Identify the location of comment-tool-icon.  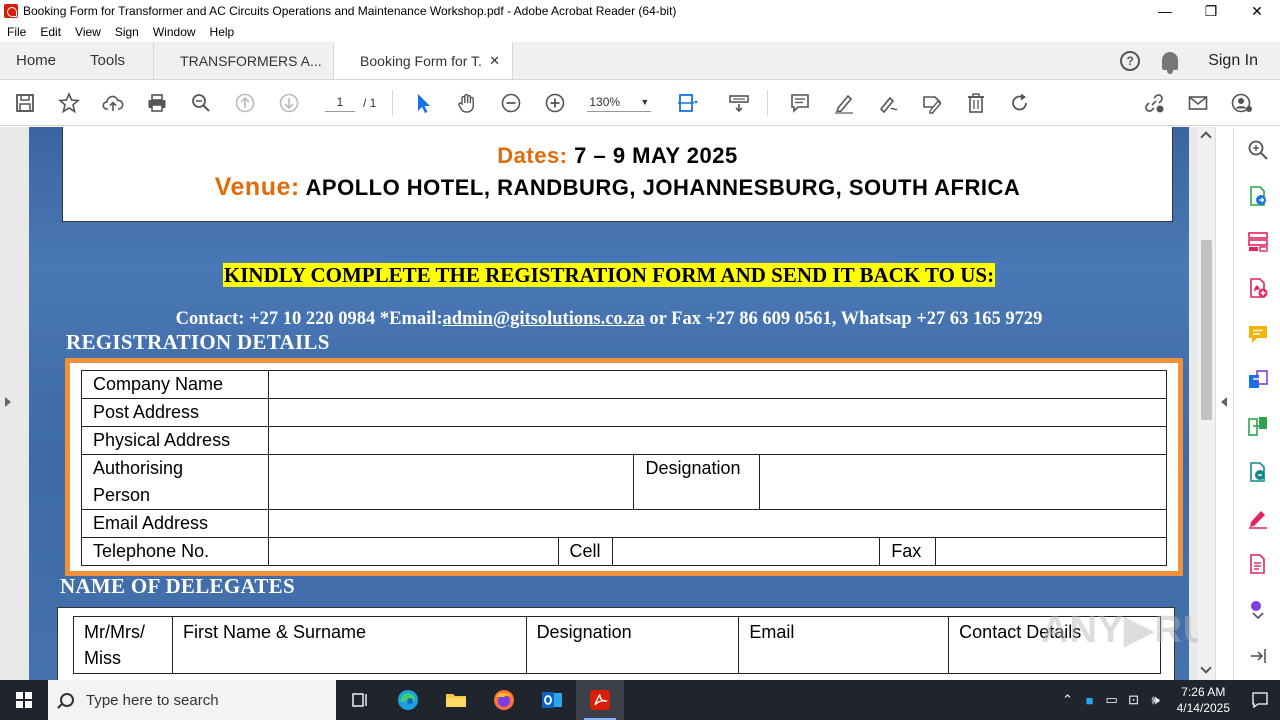
(1258, 334).